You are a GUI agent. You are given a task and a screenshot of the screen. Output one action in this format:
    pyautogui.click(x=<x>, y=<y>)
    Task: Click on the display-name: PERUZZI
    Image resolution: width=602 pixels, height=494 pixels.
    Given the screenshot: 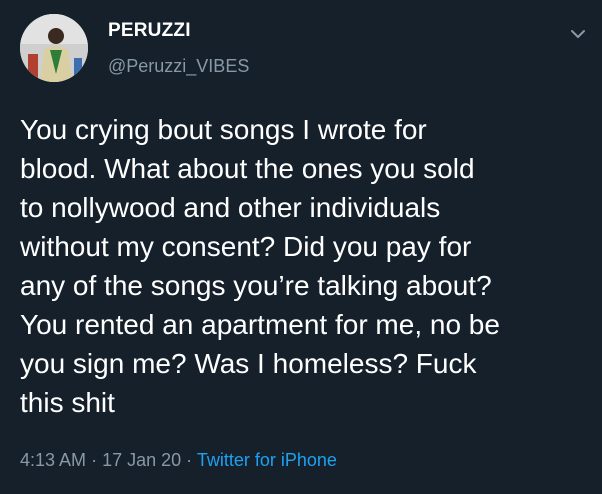 What is the action you would take?
    pyautogui.click(x=149, y=31)
    